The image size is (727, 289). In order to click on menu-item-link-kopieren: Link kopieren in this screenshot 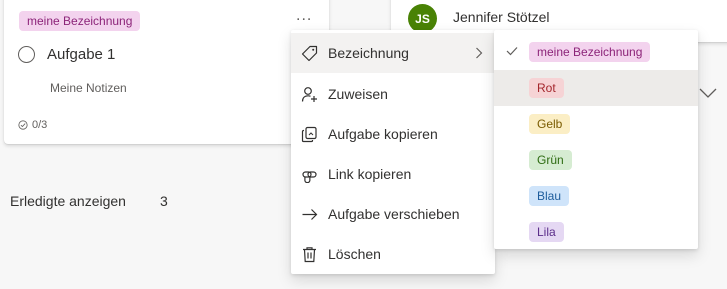, I will do `click(393, 174)`.